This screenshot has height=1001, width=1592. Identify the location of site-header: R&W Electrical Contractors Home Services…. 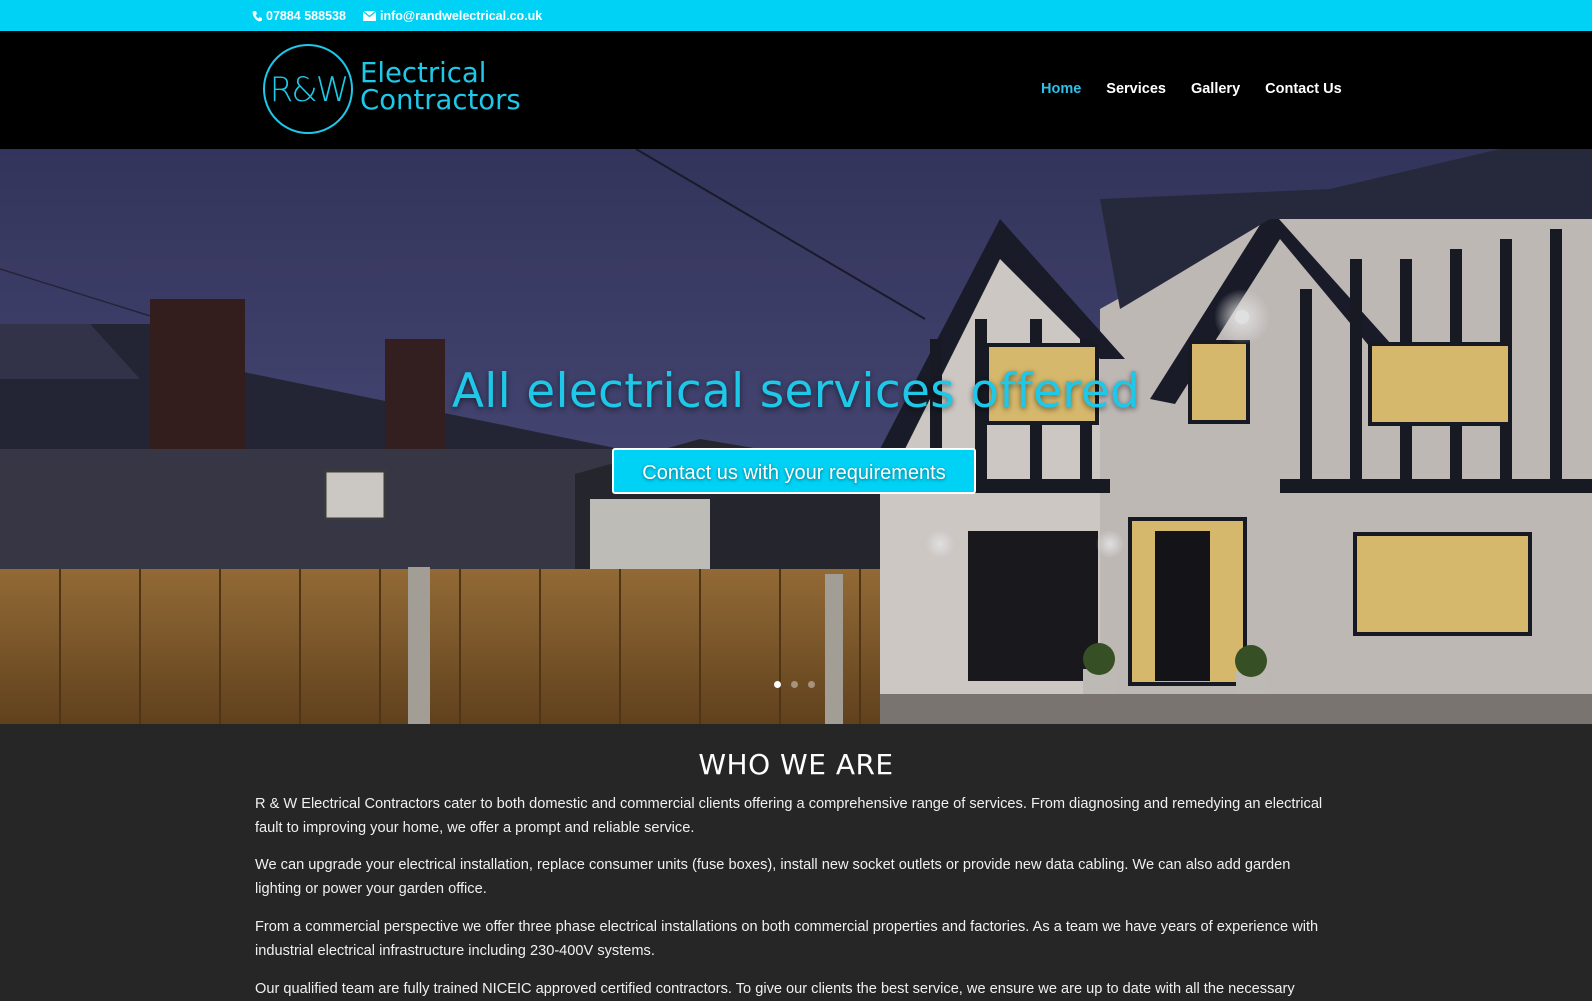
(796, 90).